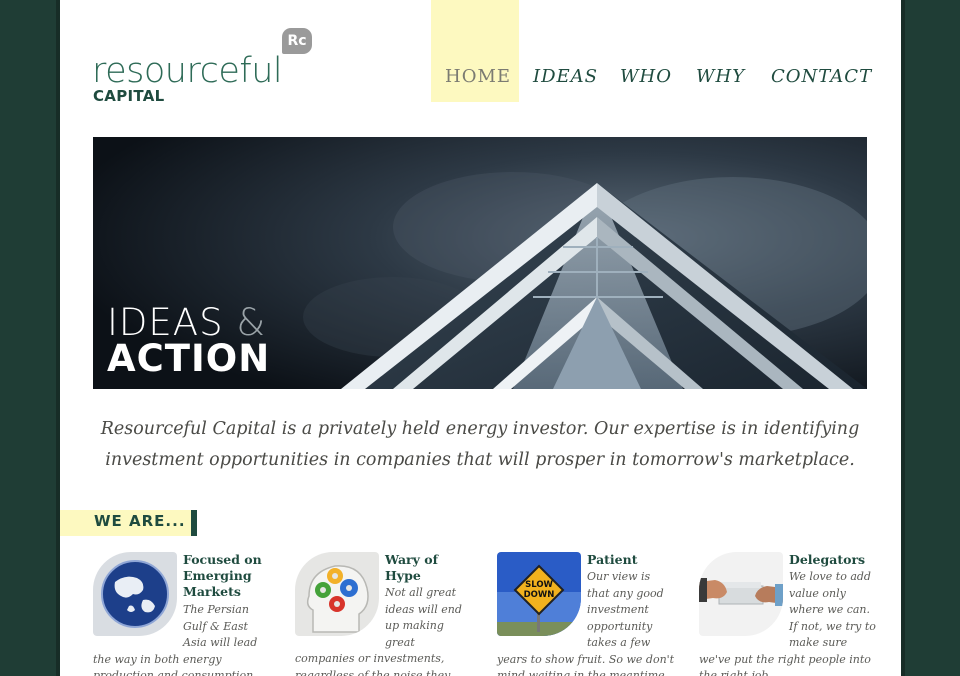 Image resolution: width=960 pixels, height=676 pixels. Describe the element at coordinates (194, 523) in the screenshot. I see `section-label-mark` at that location.